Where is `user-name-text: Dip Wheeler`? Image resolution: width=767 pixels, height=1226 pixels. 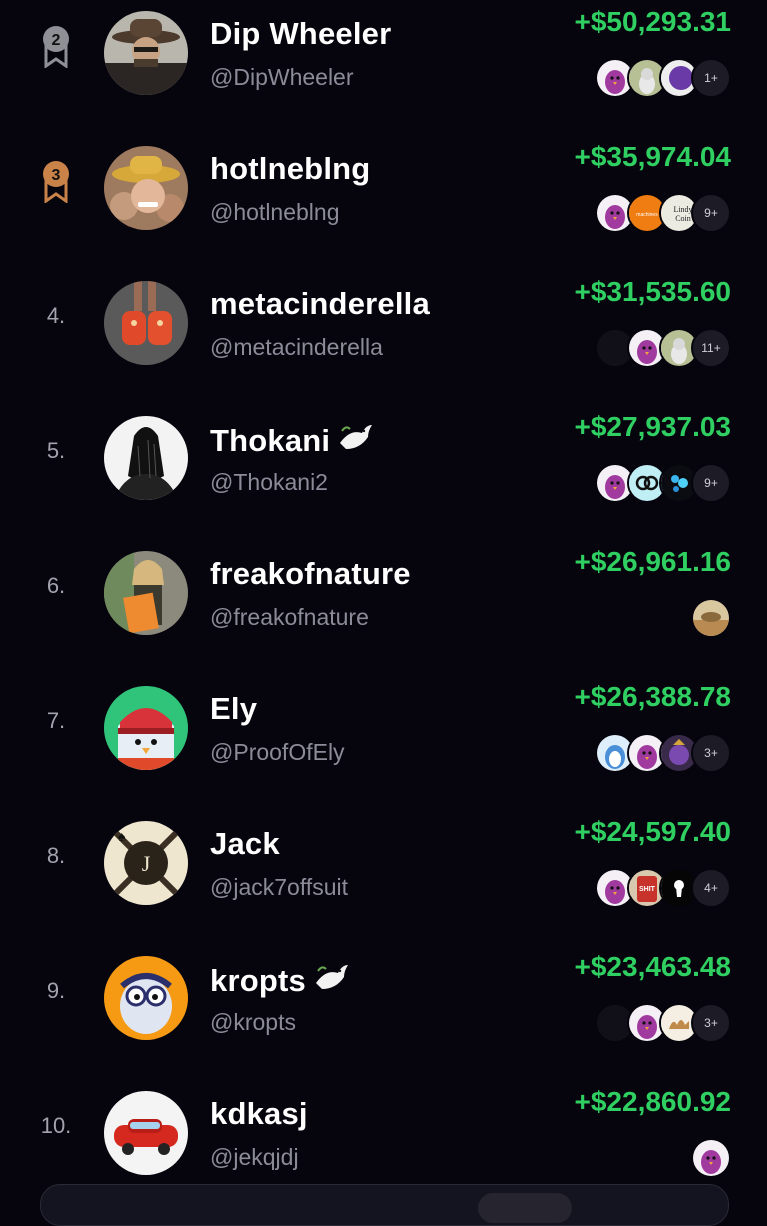 user-name-text: Dip Wheeler is located at coordinates (301, 33).